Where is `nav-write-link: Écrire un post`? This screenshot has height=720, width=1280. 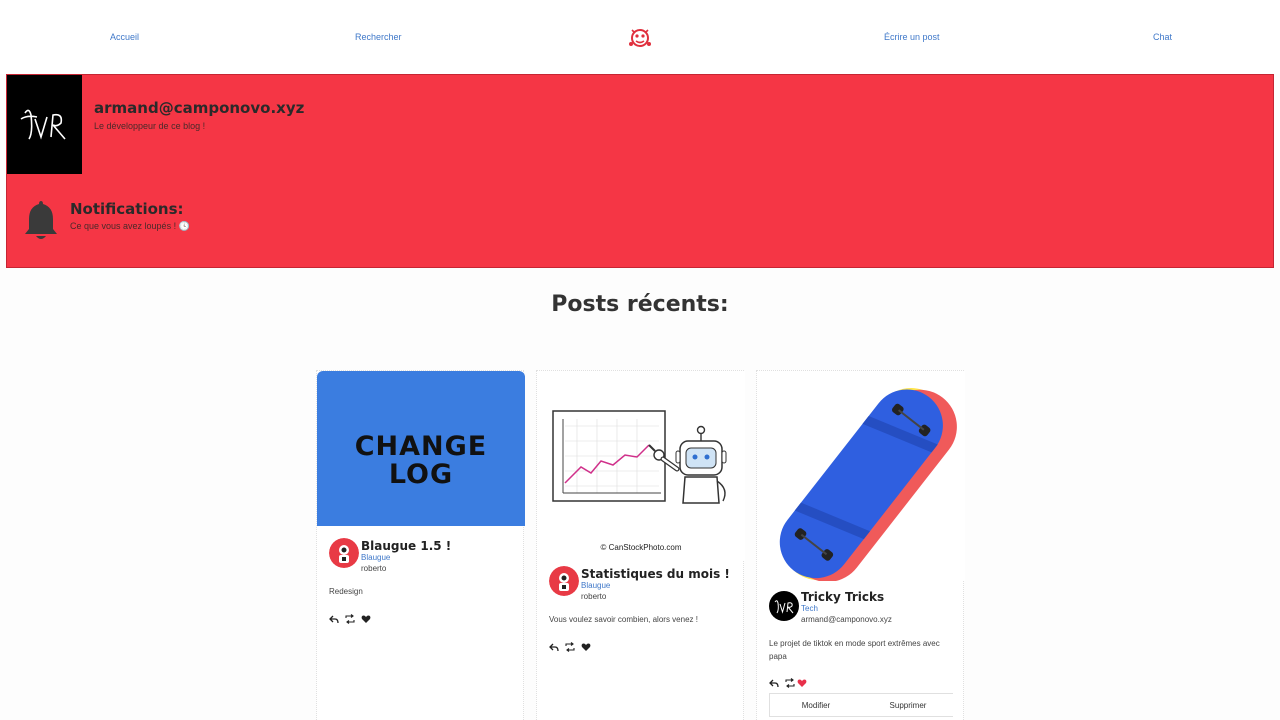
nav-write-link: Écrire un post is located at coordinates (912, 37).